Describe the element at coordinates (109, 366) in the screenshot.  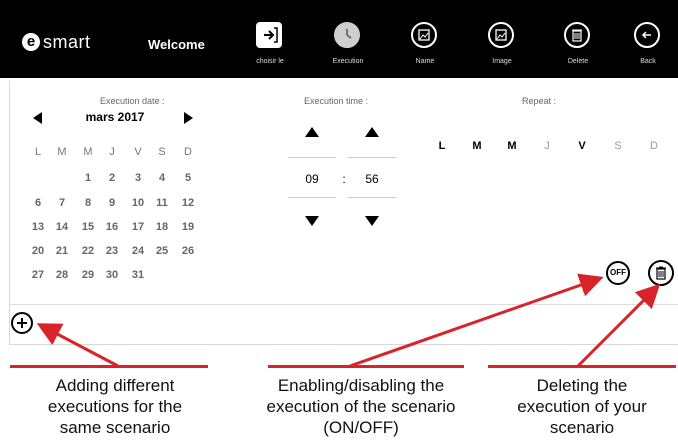
I see `red-bar-left` at that location.